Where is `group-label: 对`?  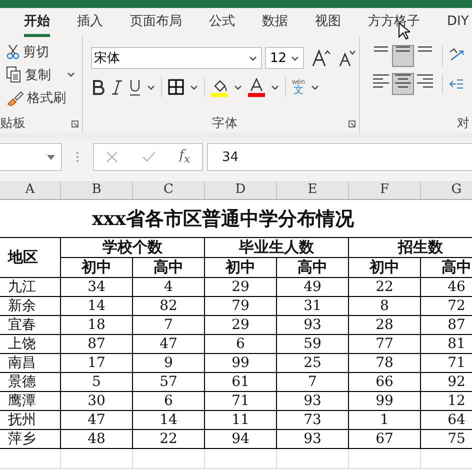
group-label: 对 is located at coordinates (463, 123).